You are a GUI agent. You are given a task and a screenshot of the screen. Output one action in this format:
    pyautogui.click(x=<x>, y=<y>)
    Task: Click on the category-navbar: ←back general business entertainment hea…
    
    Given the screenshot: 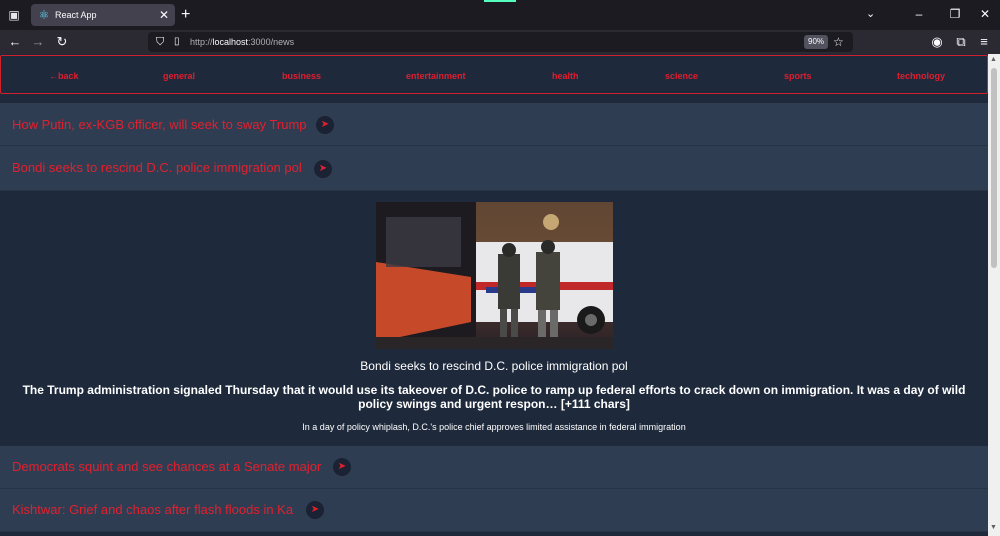 What is the action you would take?
    pyautogui.click(x=494, y=74)
    